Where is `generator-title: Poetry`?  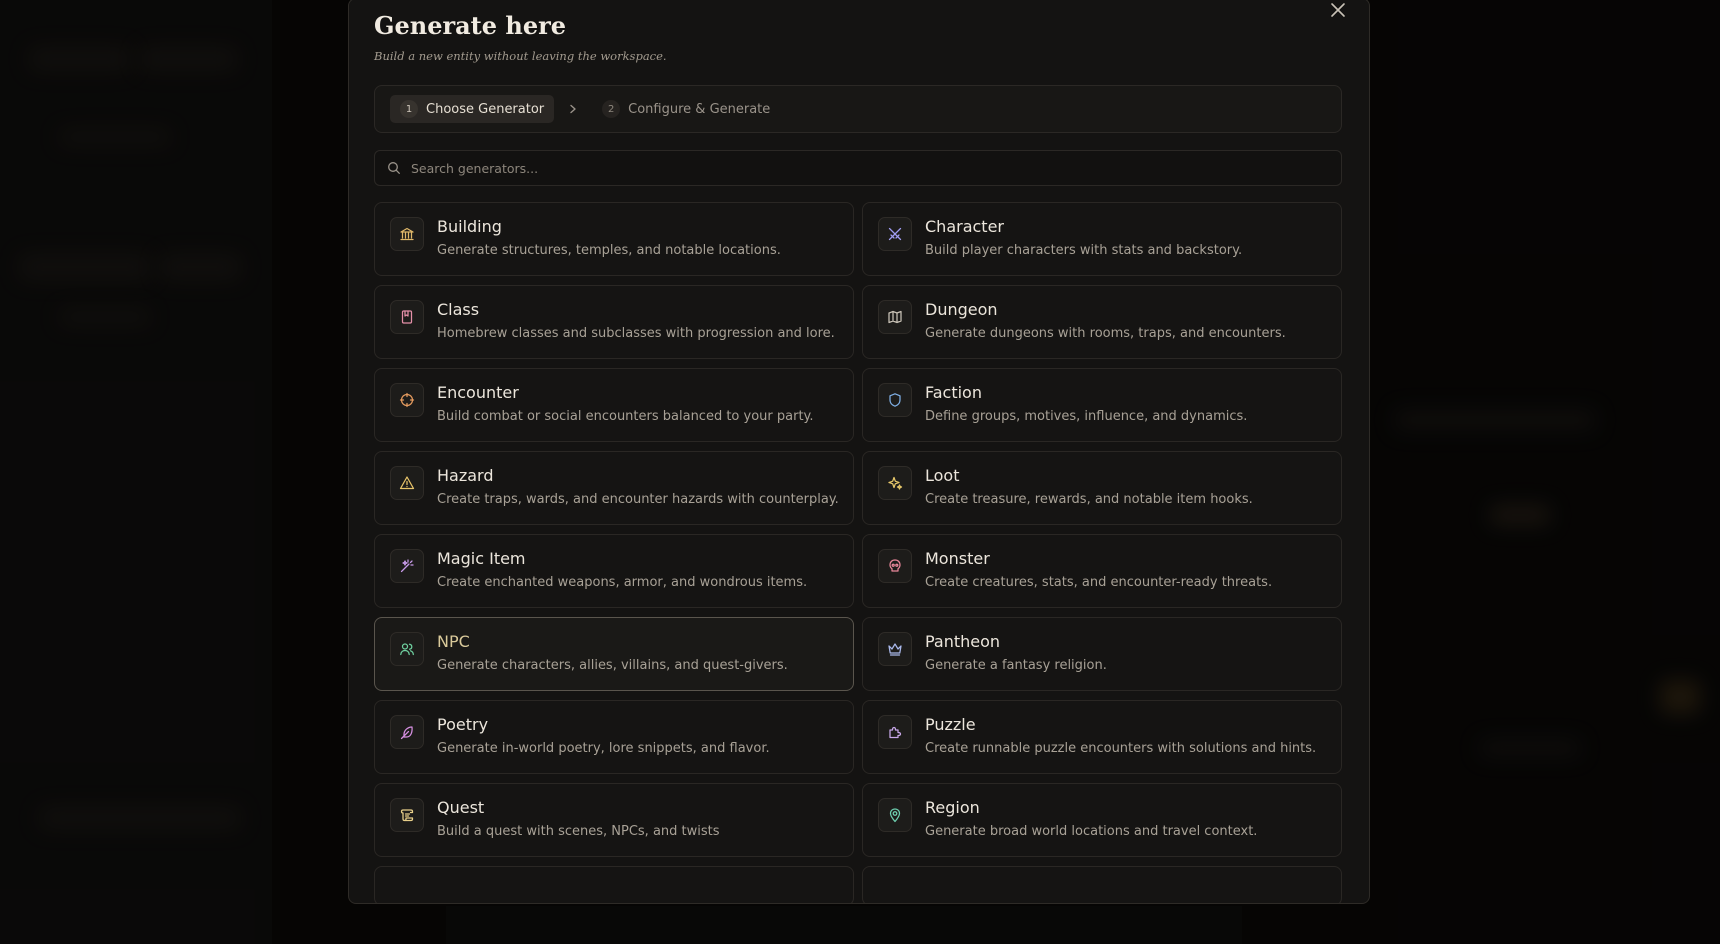 generator-title: Poetry is located at coordinates (463, 724).